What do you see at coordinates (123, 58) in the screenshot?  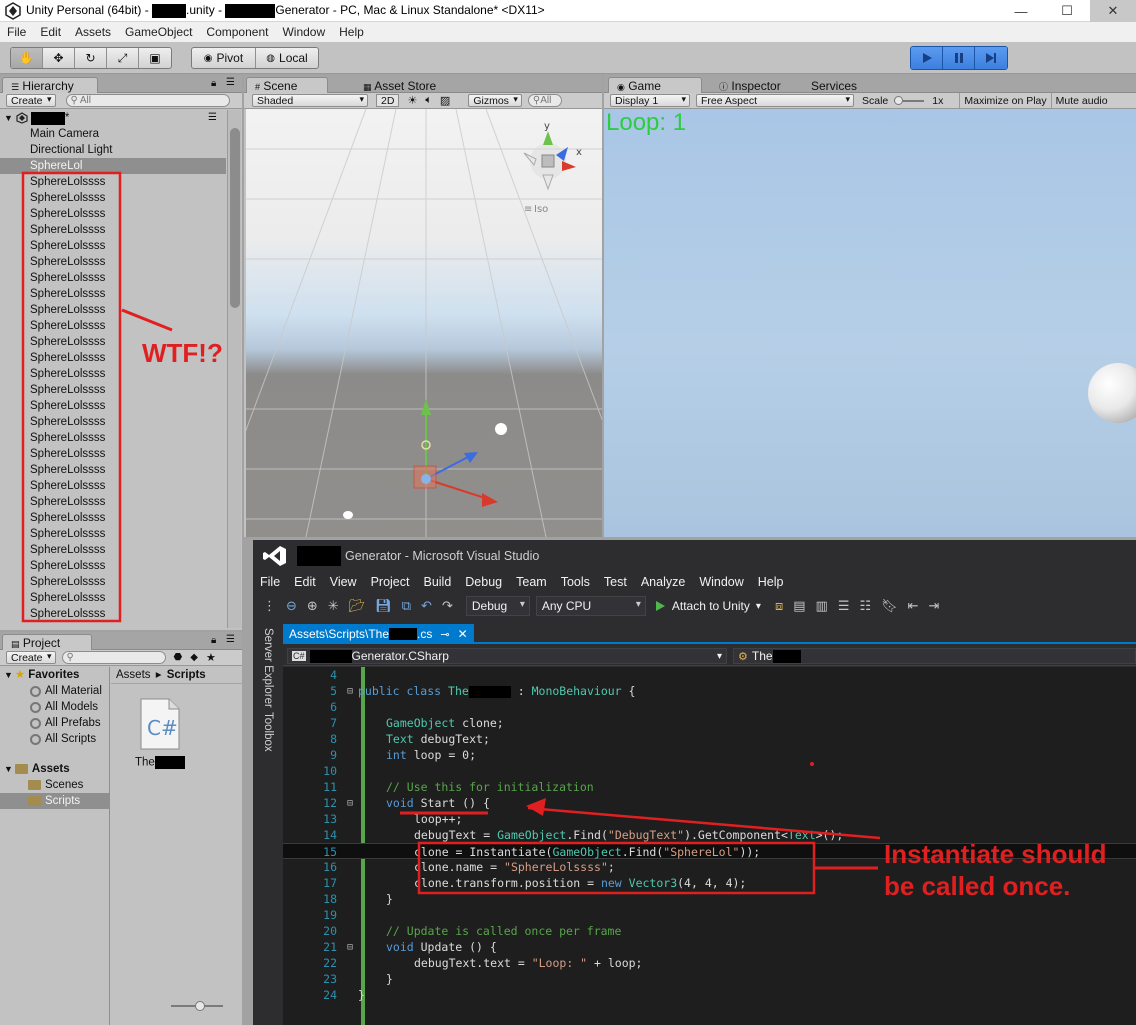 I see `scale-tool-icon: ⤢` at bounding box center [123, 58].